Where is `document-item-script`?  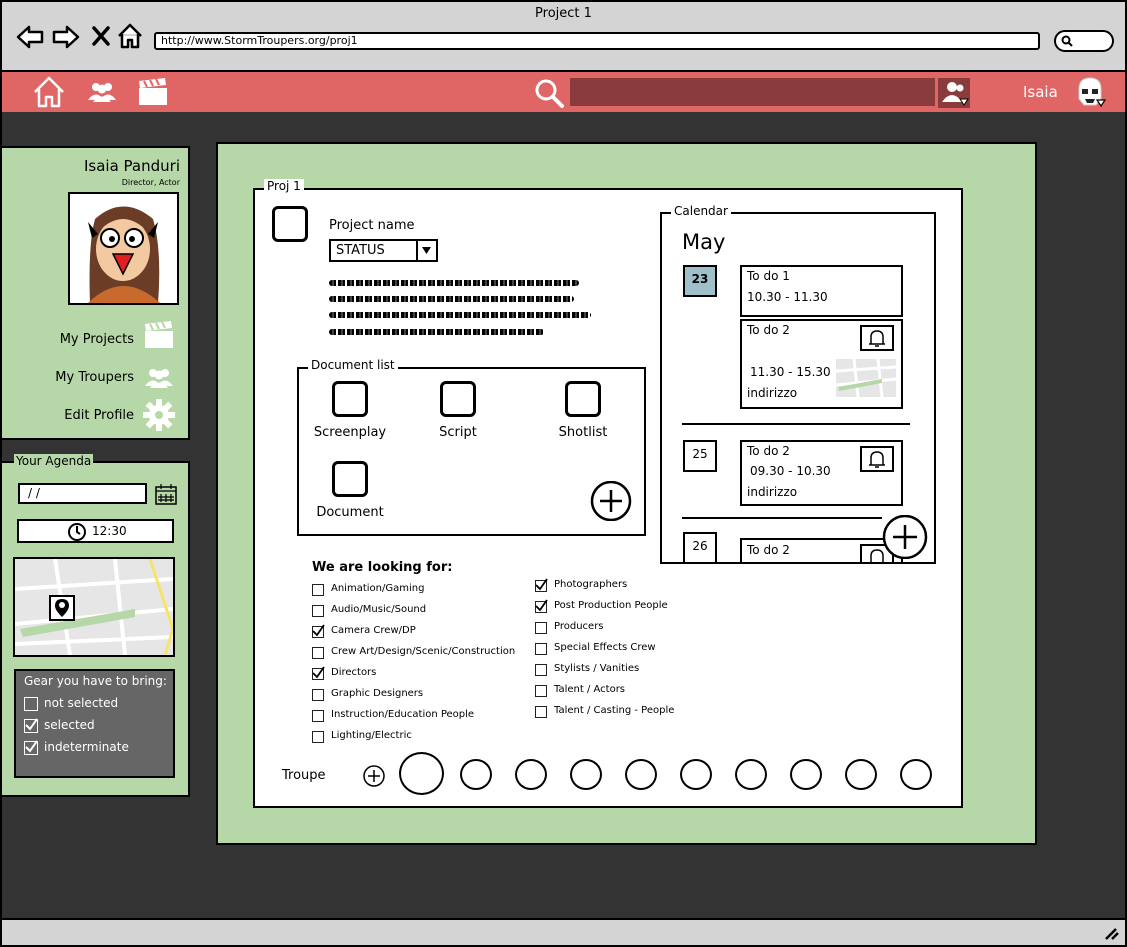
document-item-script is located at coordinates (458, 399).